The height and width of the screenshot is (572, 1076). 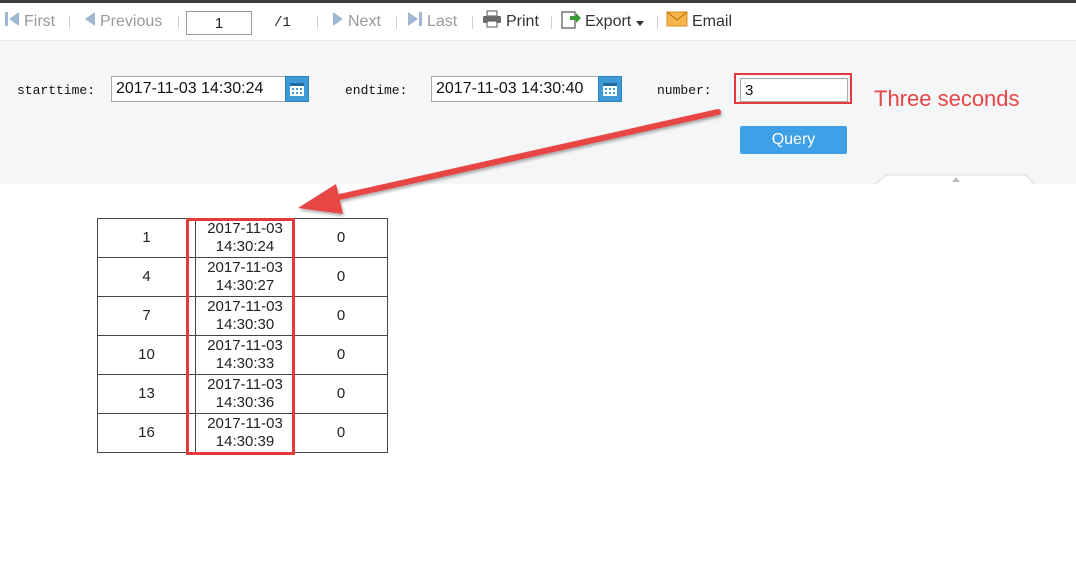 I want to click on dropdown-caret-icon, so click(x=640, y=22).